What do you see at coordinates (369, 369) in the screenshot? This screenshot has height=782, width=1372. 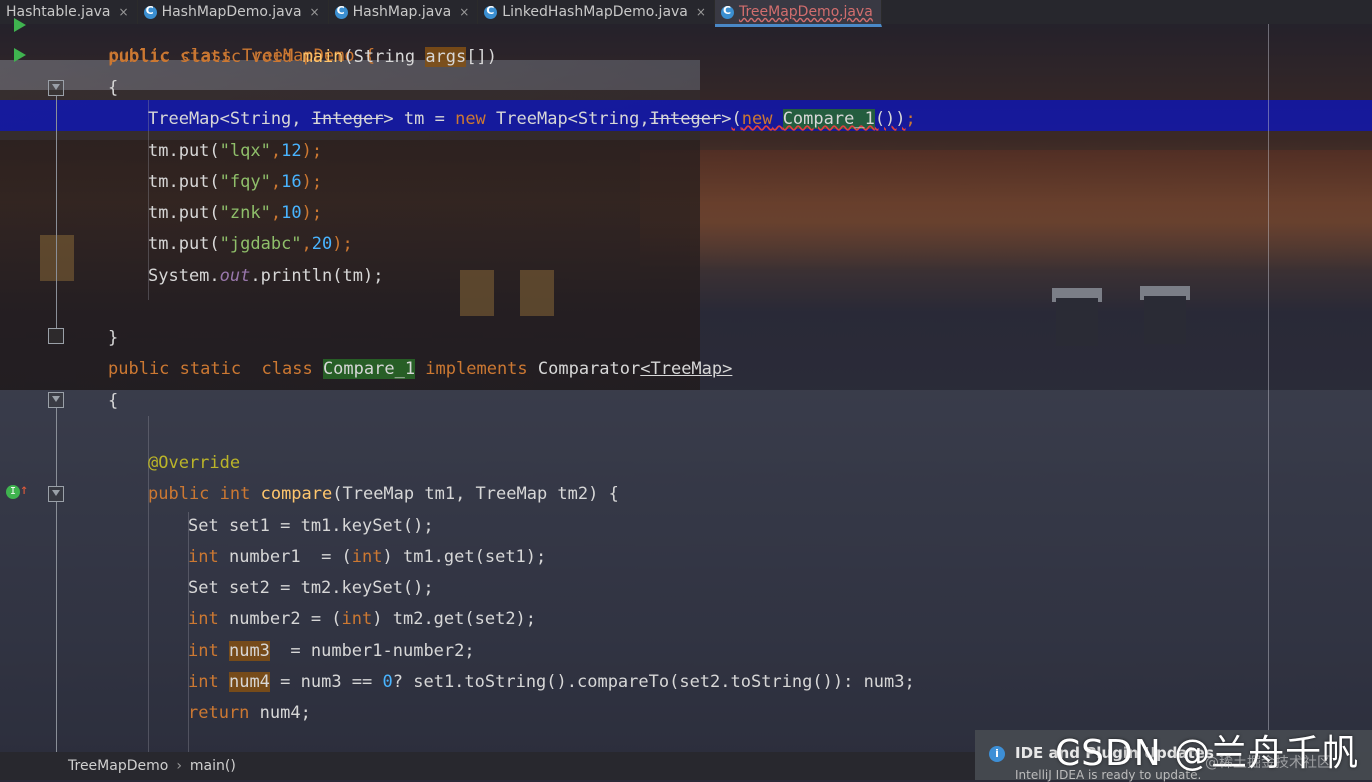 I see `code-class-name: Compare_1` at bounding box center [369, 369].